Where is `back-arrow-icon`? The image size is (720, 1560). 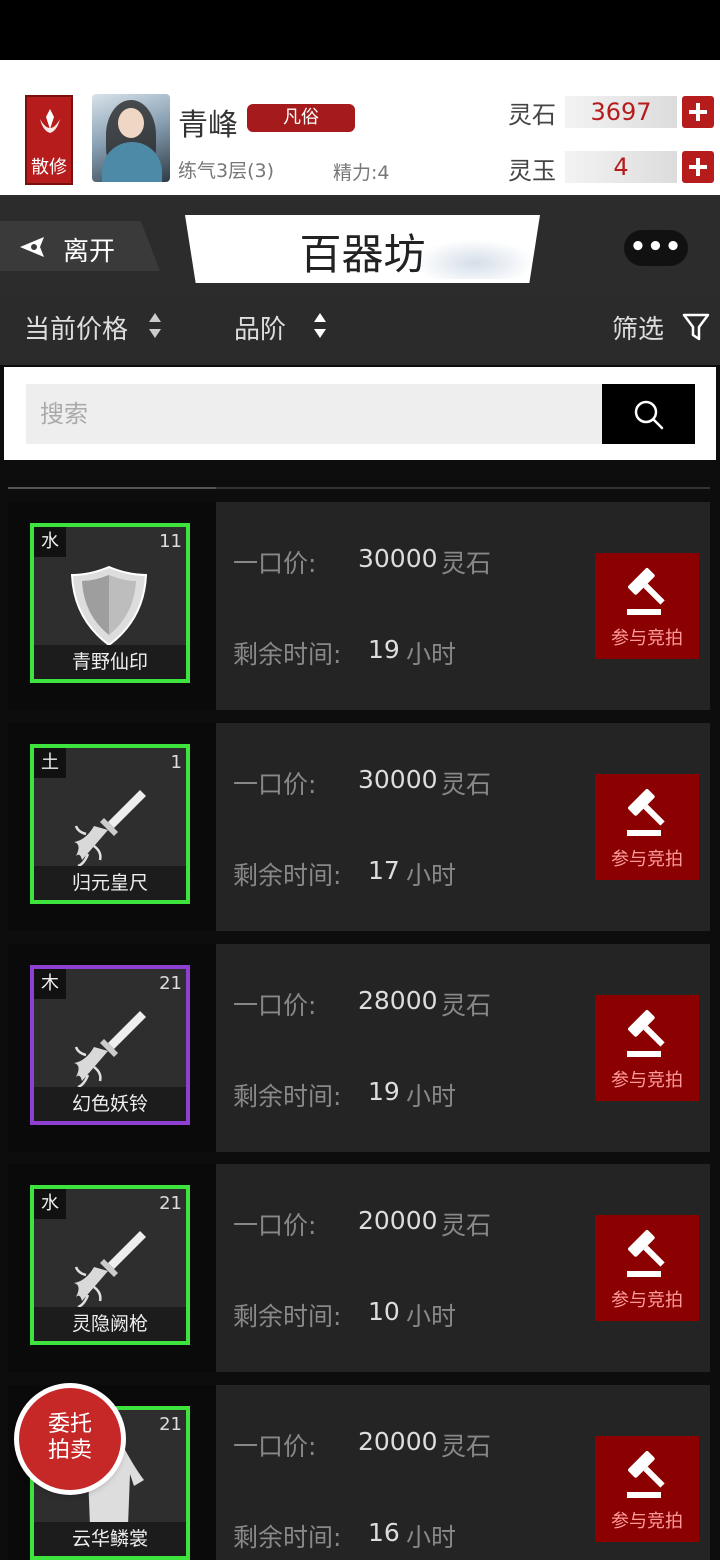 back-arrow-icon is located at coordinates (32, 247).